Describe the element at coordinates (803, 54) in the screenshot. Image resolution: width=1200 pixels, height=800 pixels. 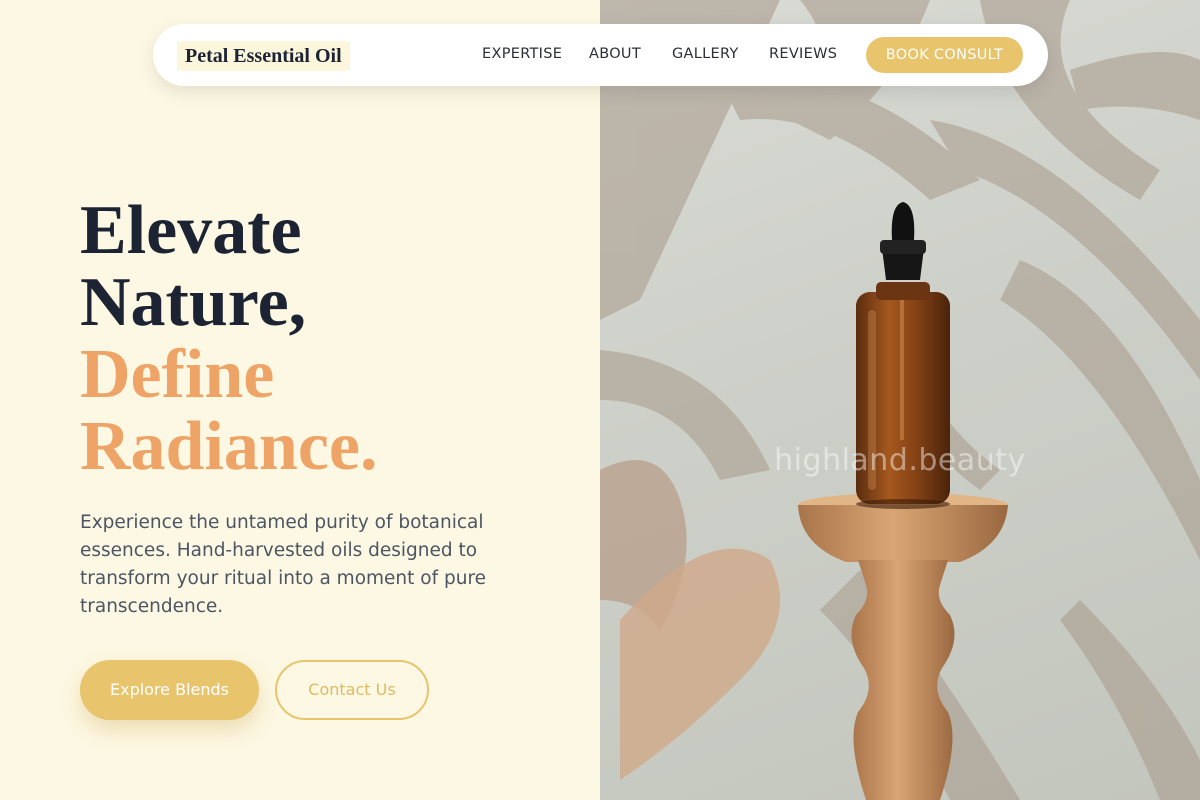
I see `nav-link-reviews: REVIEWS` at that location.